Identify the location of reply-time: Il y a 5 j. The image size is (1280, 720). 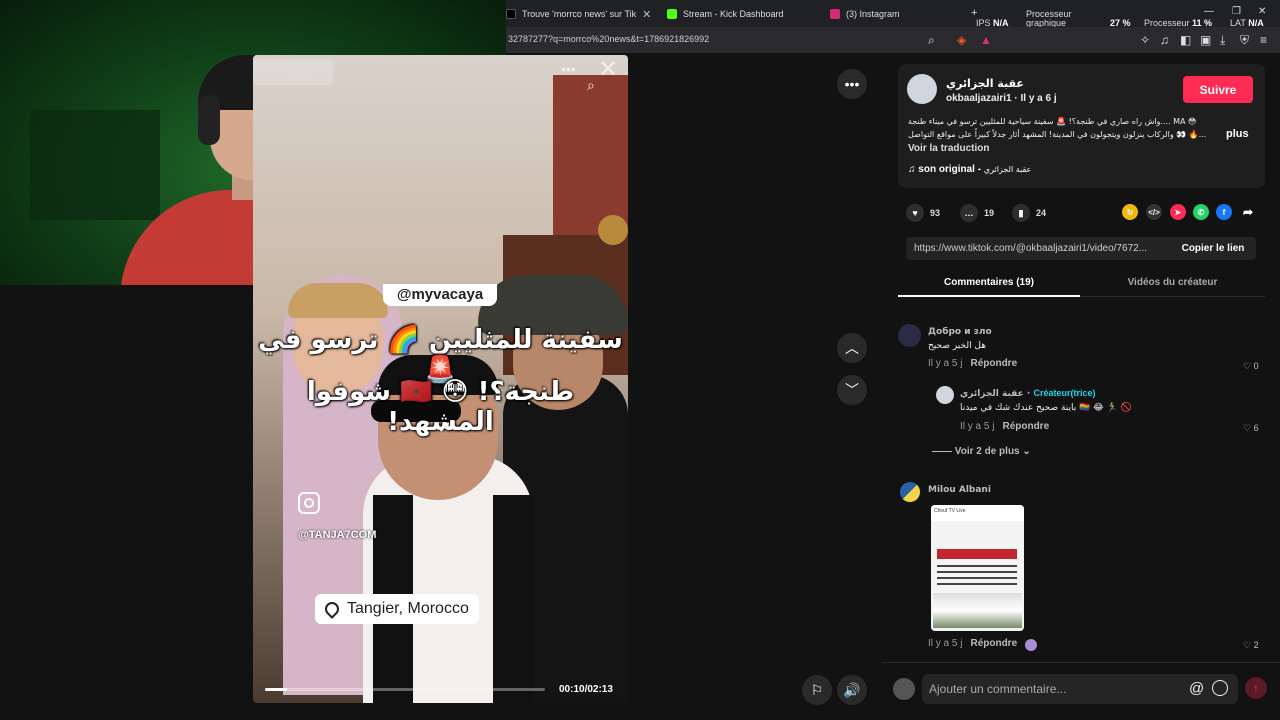
(977, 426).